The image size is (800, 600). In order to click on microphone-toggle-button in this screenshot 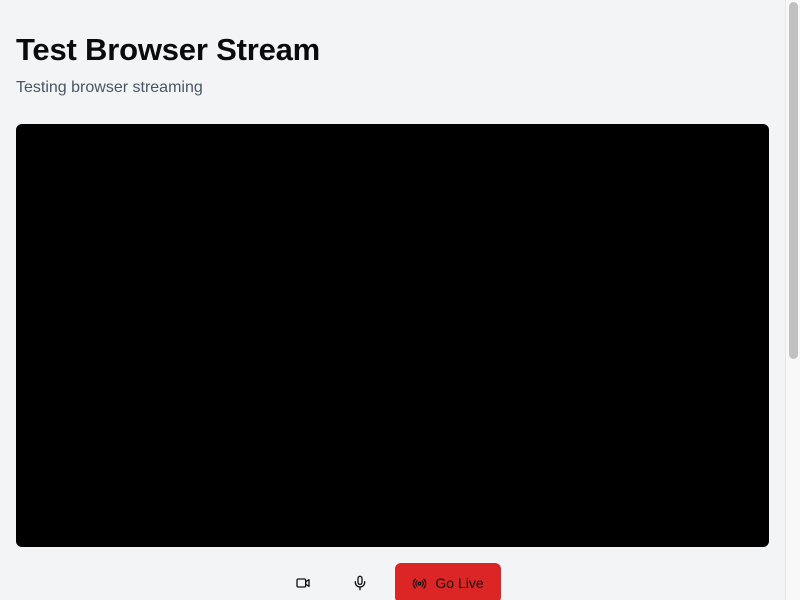, I will do `click(360, 582)`.